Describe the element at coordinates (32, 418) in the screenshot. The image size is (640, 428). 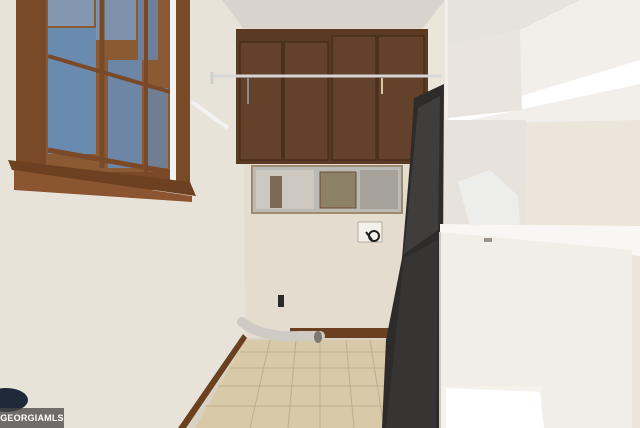
I see `watermark-label: GEORGIAMLS` at that location.